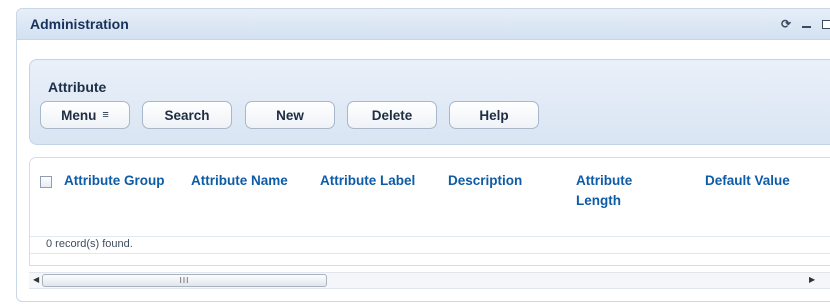  I want to click on delete-button-label: Delete, so click(392, 115).